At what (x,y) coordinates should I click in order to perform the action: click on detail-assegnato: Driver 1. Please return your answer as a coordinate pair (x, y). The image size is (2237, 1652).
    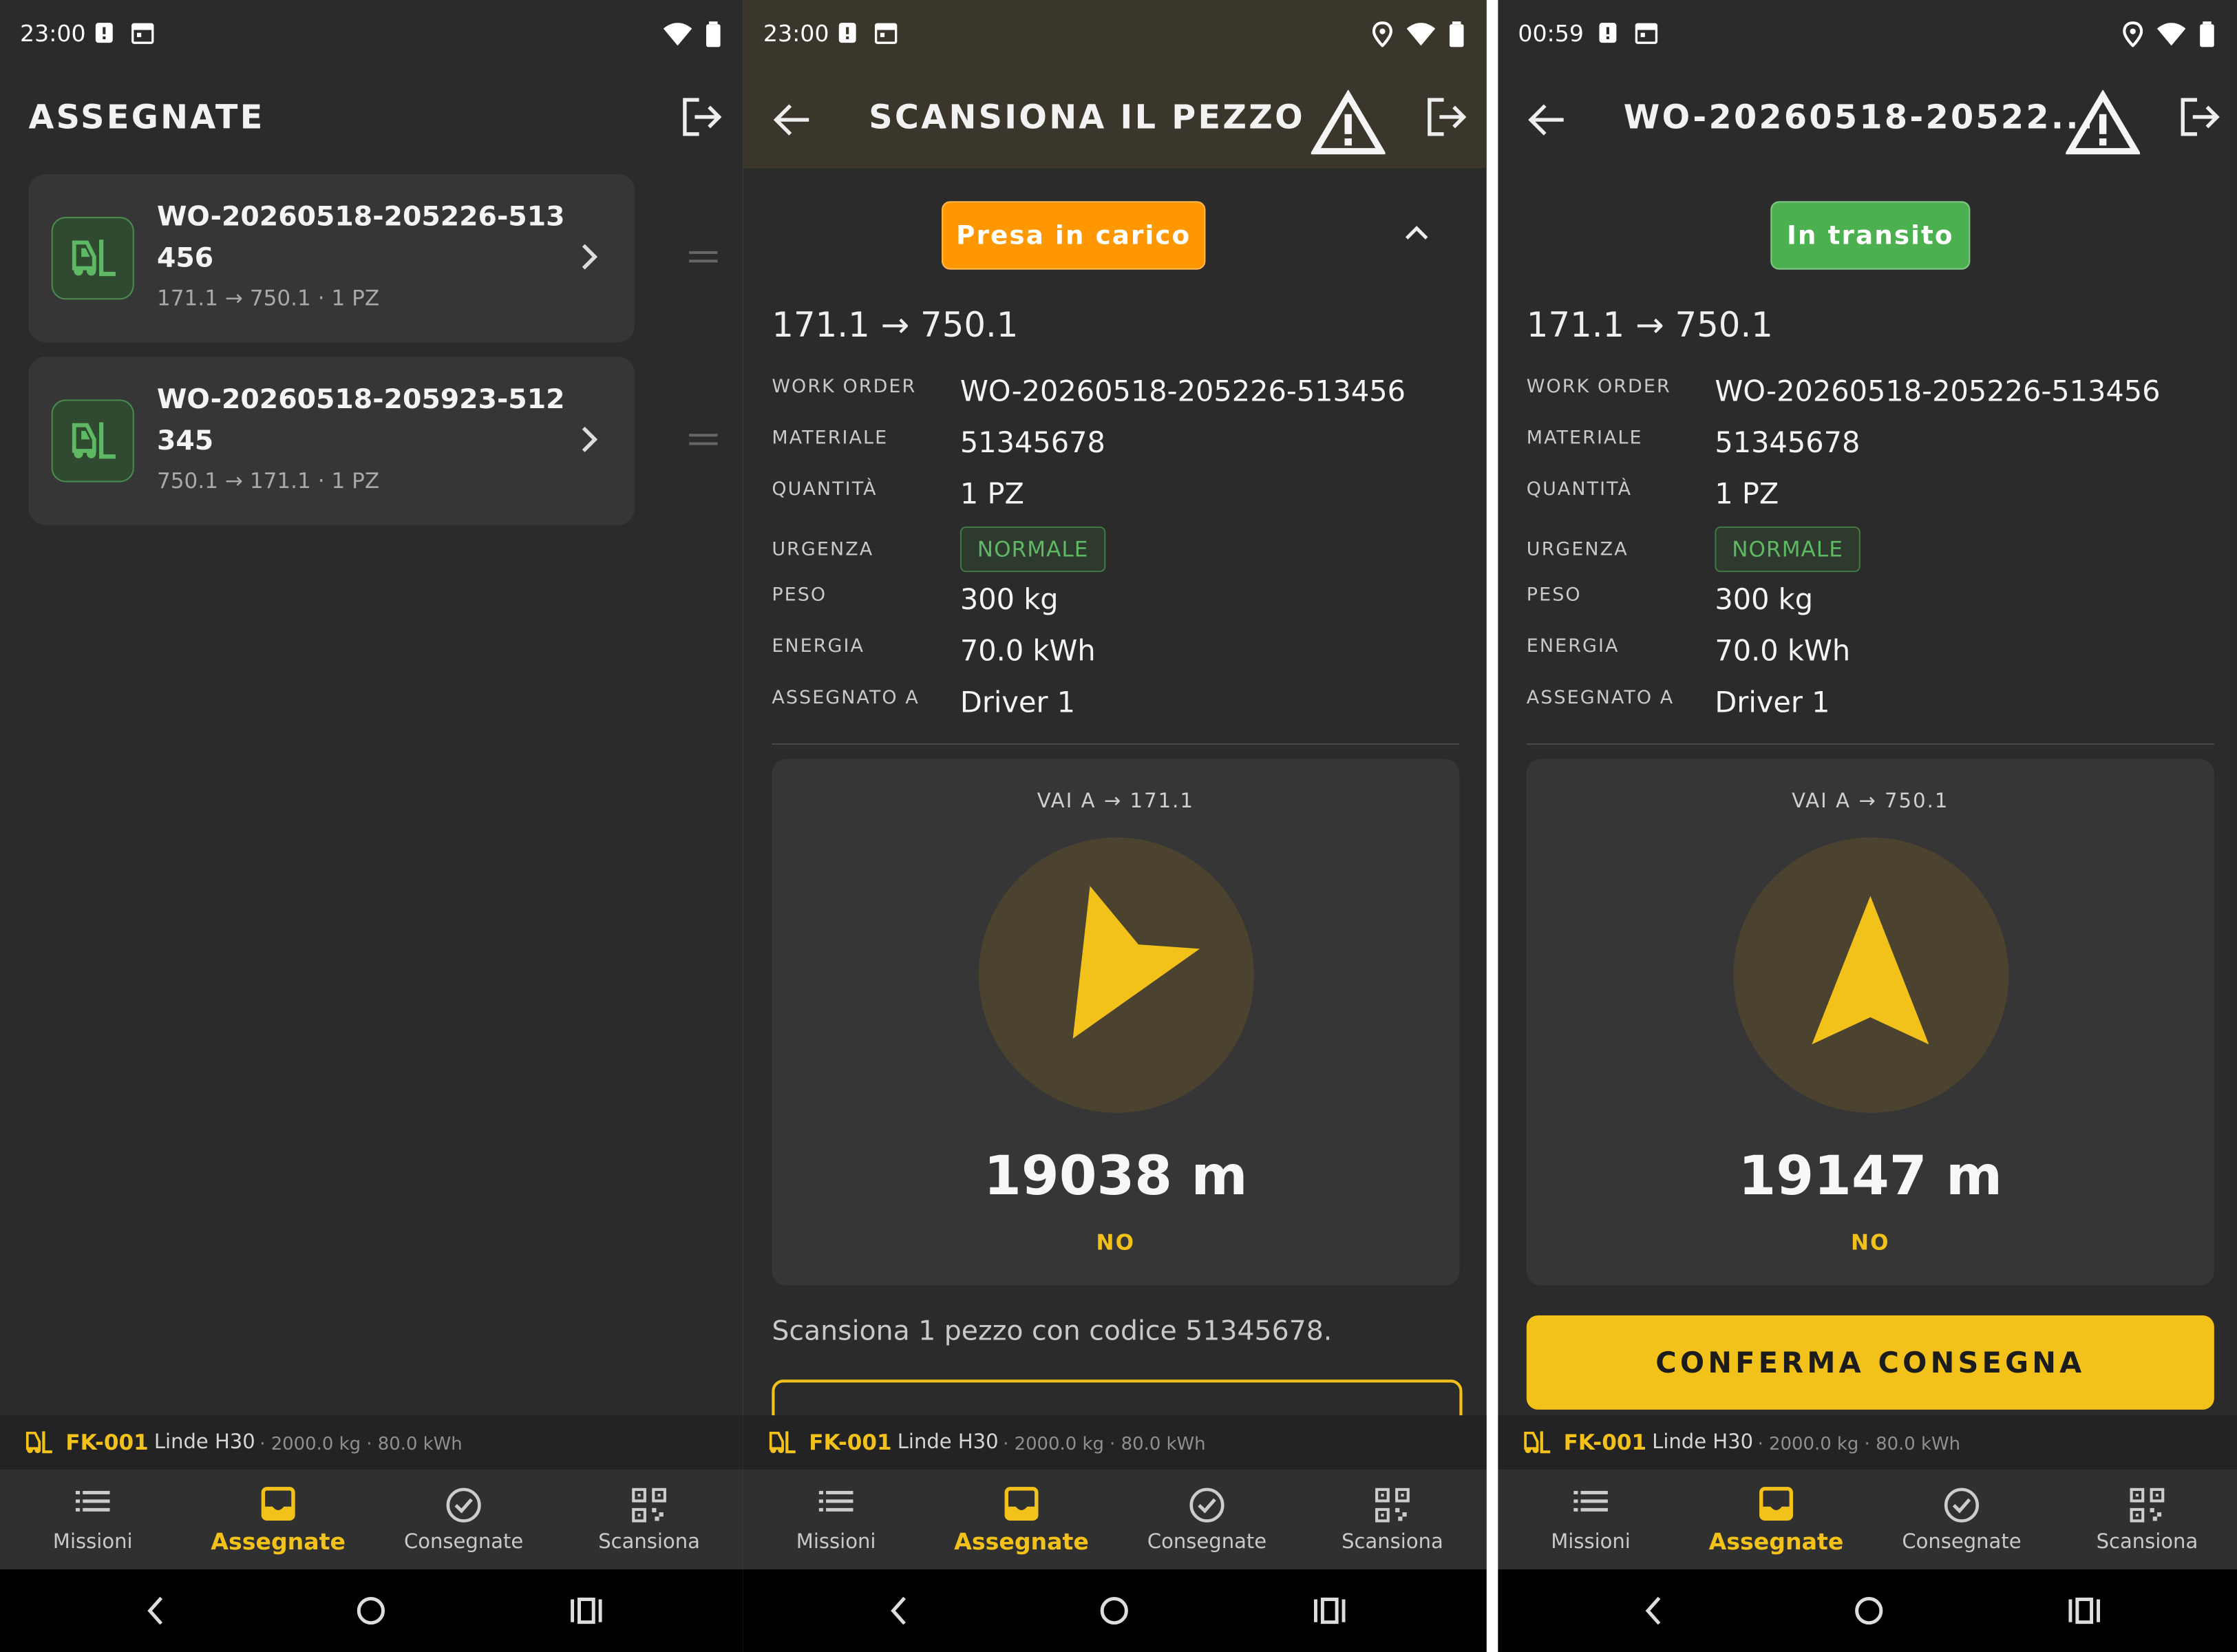
    Looking at the image, I should click on (1772, 701).